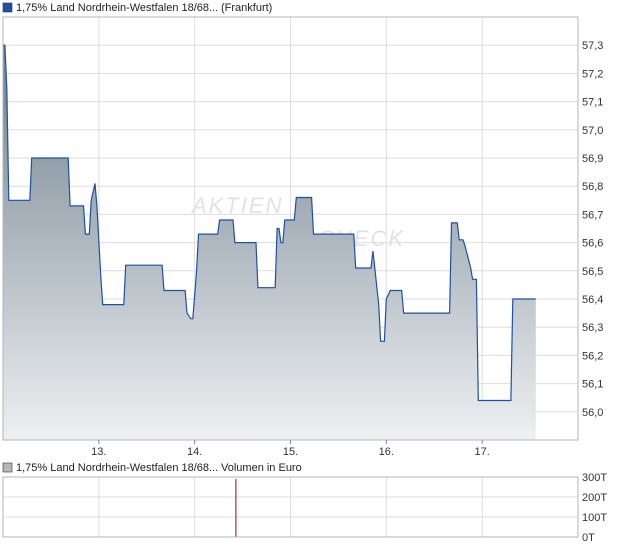  What do you see at coordinates (7, 7) in the screenshot?
I see `price-legend-swatch` at bounding box center [7, 7].